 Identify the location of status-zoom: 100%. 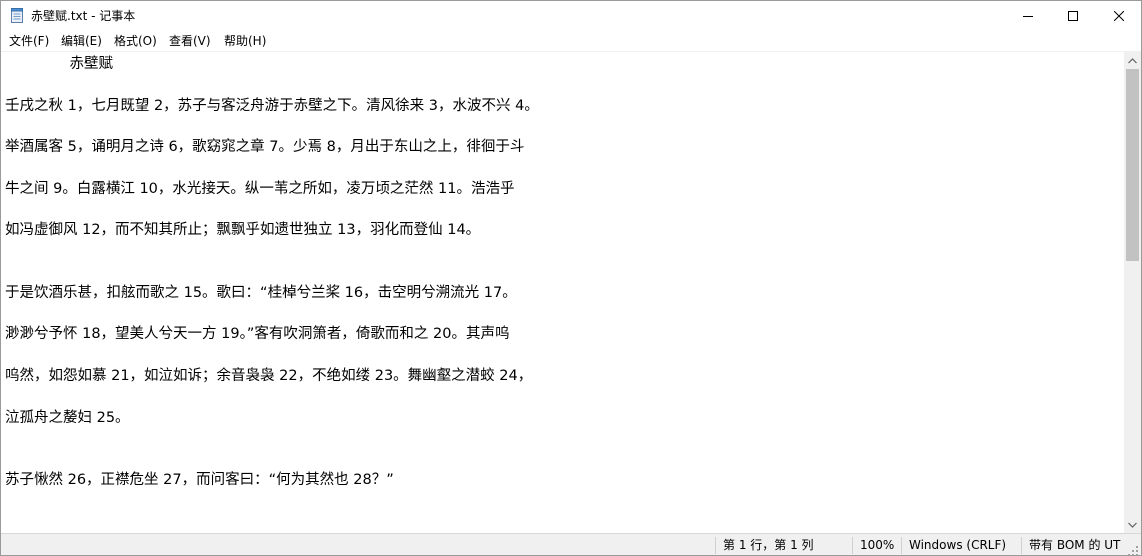
(877, 545).